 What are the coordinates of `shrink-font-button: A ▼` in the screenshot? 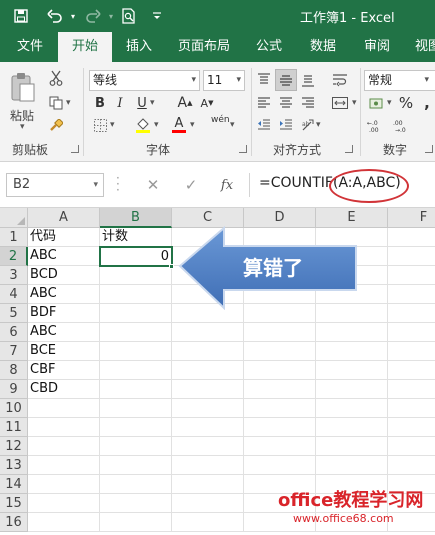 It's located at (207, 103).